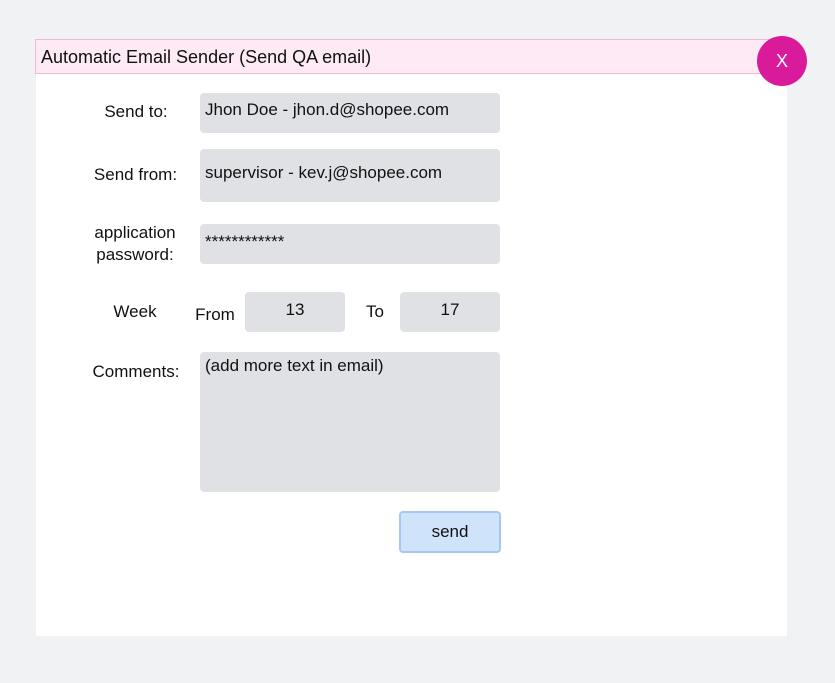  Describe the element at coordinates (215, 314) in the screenshot. I see `week-from-label: From` at that location.